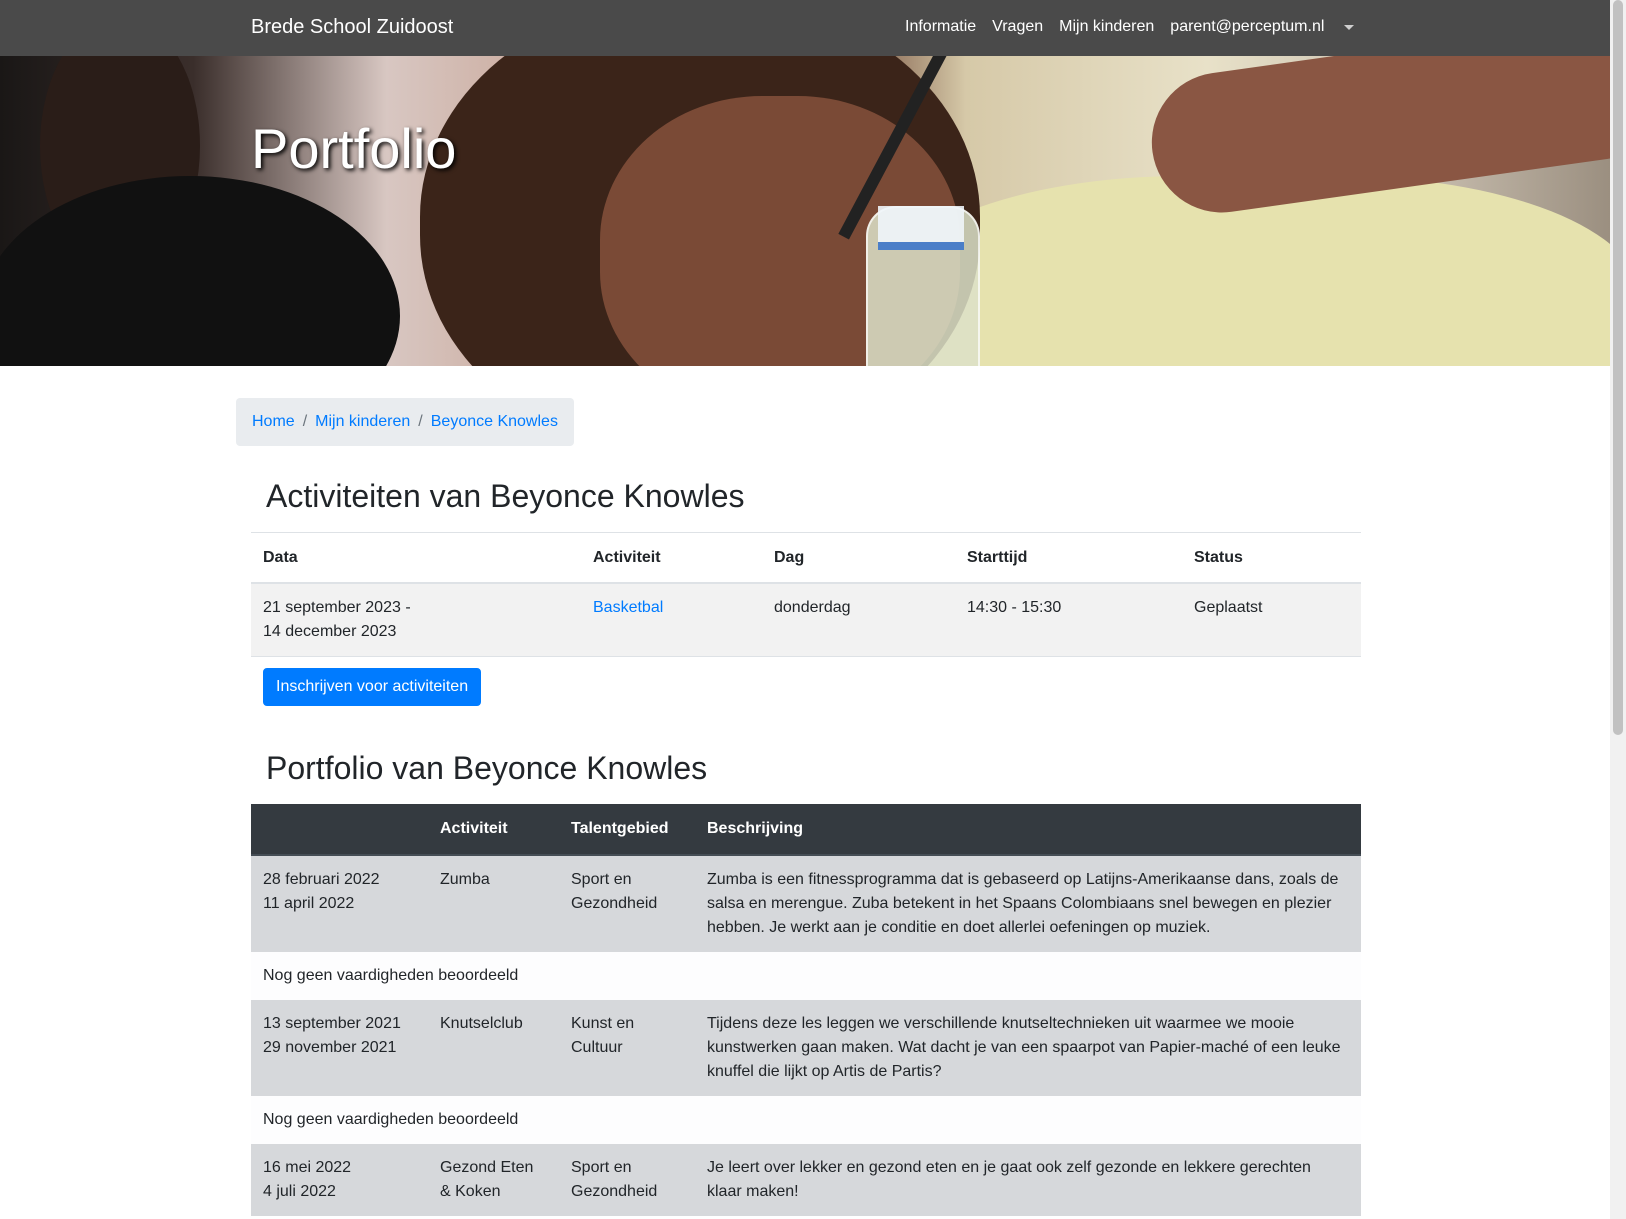 The width and height of the screenshot is (1626, 1219). I want to click on vertical-scrollbar, so click(1618, 609).